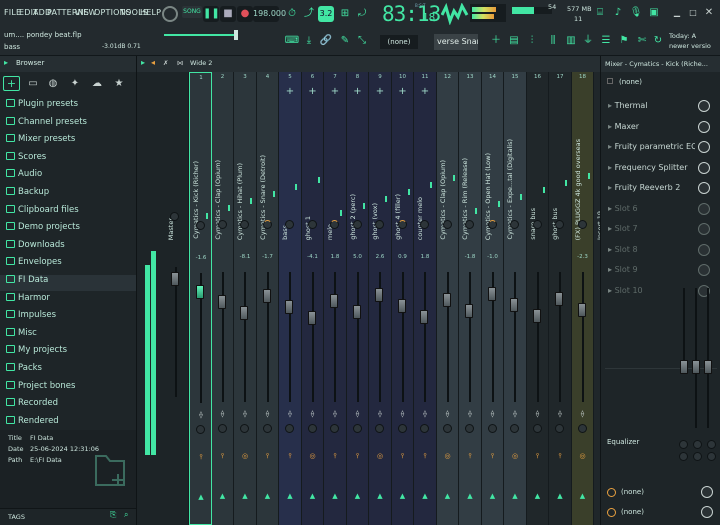 This screenshot has width=720, height=525. What do you see at coordinates (651, 147) in the screenshot?
I see `effect-slot: ▸ Fruity parametric EQ 2` at bounding box center [651, 147].